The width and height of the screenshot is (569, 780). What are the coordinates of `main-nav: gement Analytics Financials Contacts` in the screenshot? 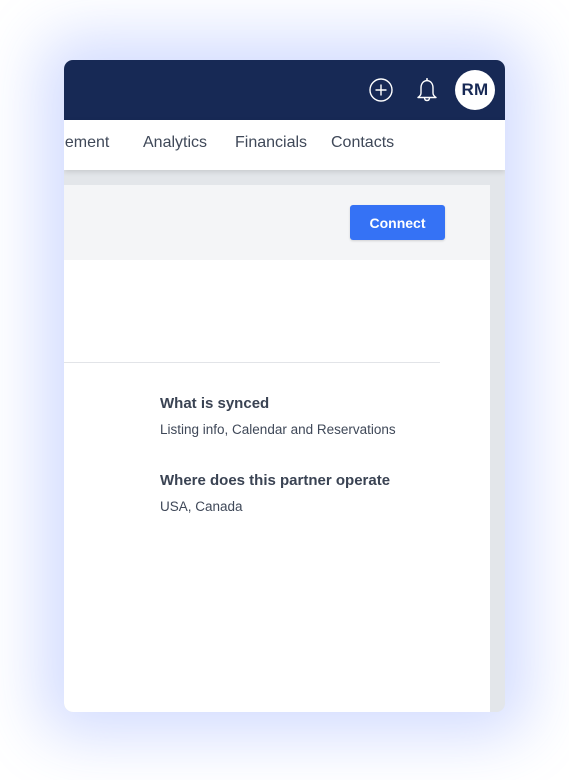 It's located at (284, 145).